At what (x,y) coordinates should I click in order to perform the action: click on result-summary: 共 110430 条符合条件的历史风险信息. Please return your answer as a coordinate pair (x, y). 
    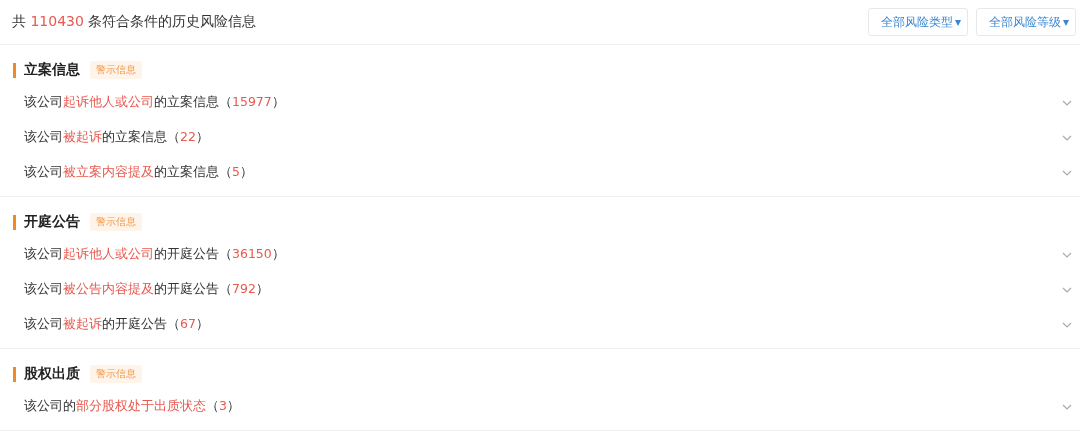
    Looking at the image, I should click on (134, 22).